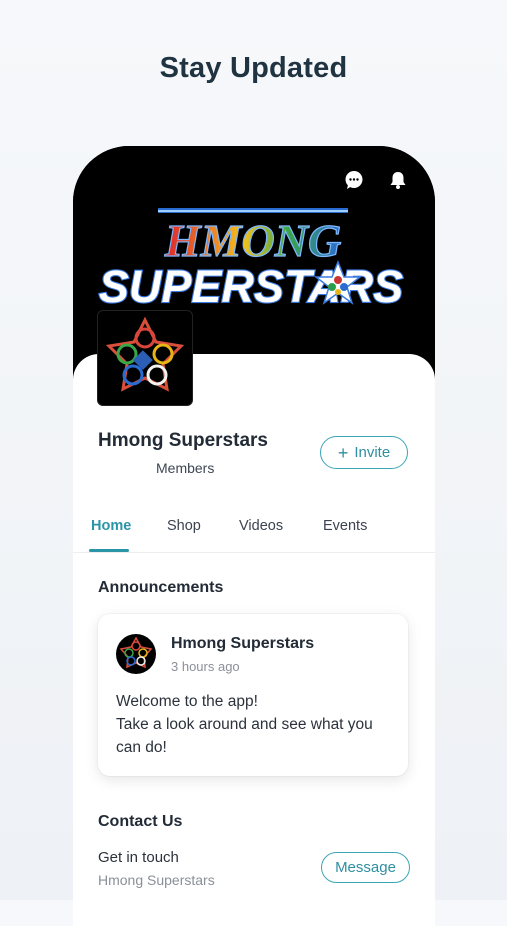 This screenshot has width=507, height=926. I want to click on message-button: Message, so click(365, 867).